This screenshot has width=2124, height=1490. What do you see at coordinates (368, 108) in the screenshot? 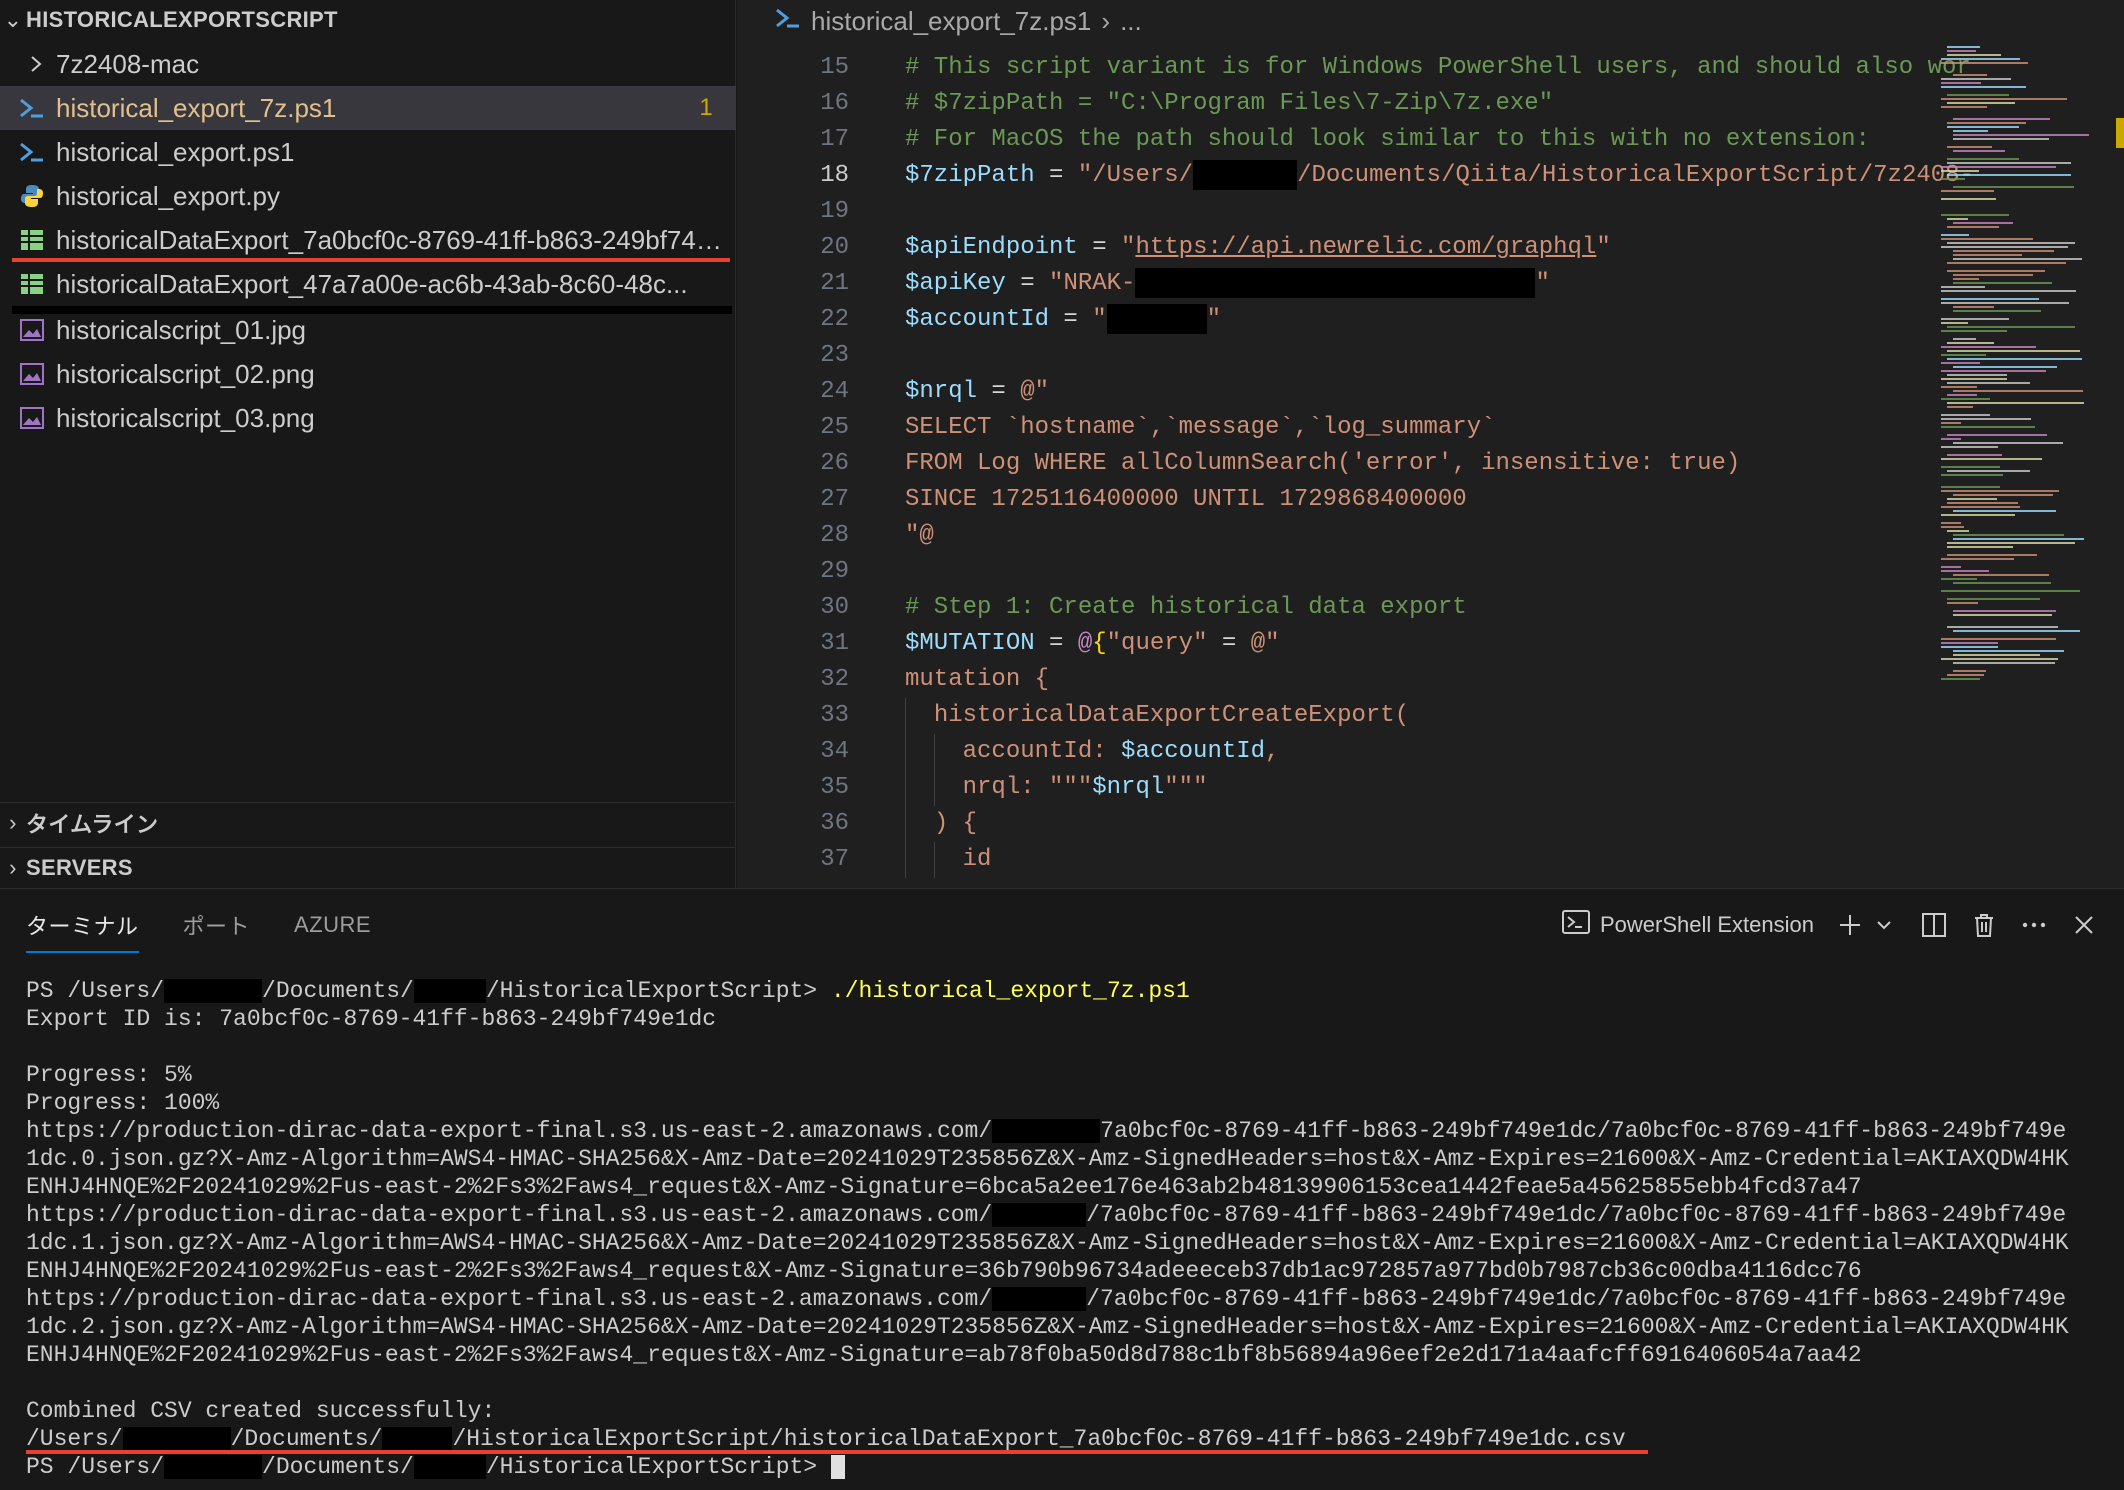
I see `tree-item-file: historical_export_7z.ps1 1` at bounding box center [368, 108].